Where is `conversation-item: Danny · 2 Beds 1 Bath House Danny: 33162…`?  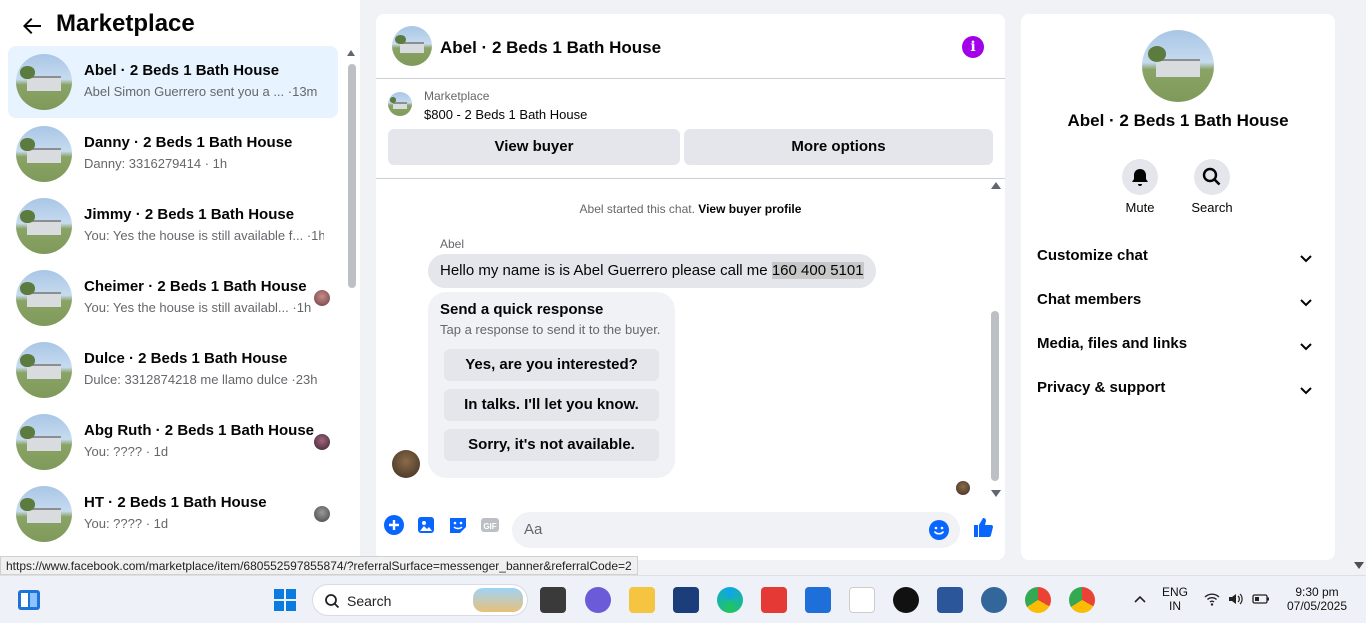
conversation-item: Danny · 2 Beds 1 Bath House Danny: 33162… is located at coordinates (173, 154).